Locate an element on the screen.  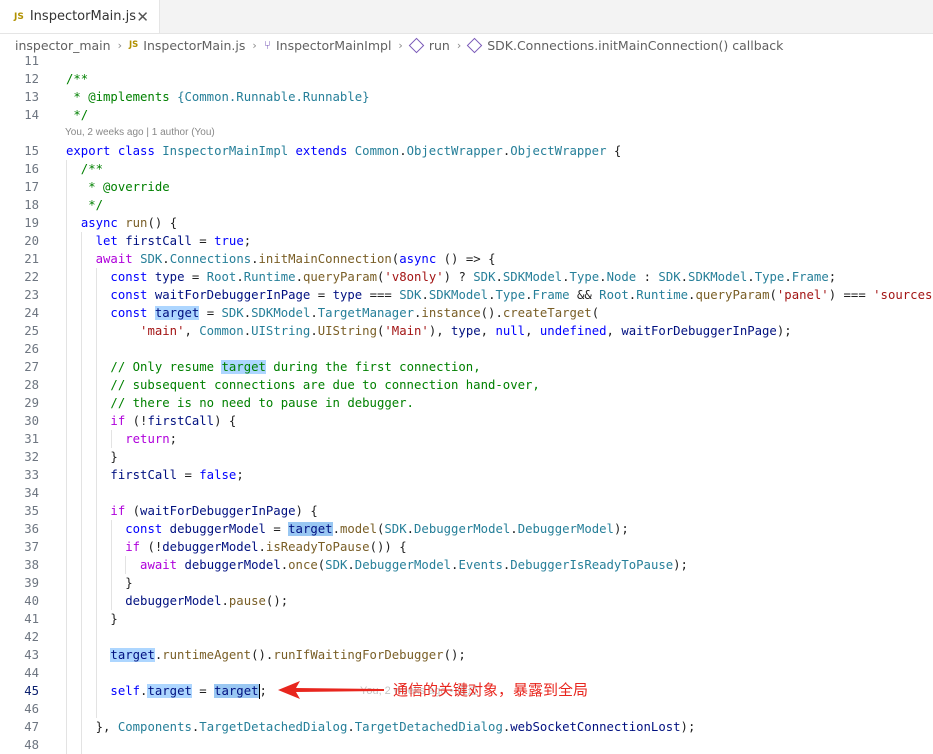
close-icon: ✕ is located at coordinates (142, 17).